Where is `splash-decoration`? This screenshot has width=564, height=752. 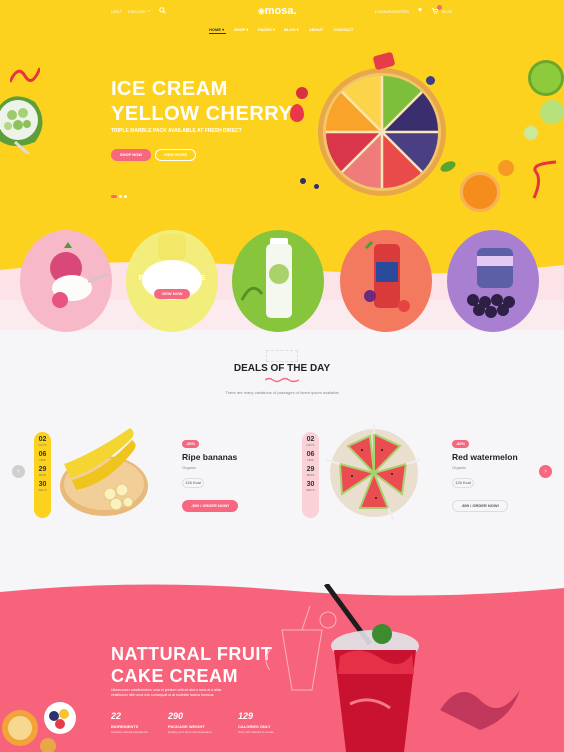
splash-decoration is located at coordinates (480, 710).